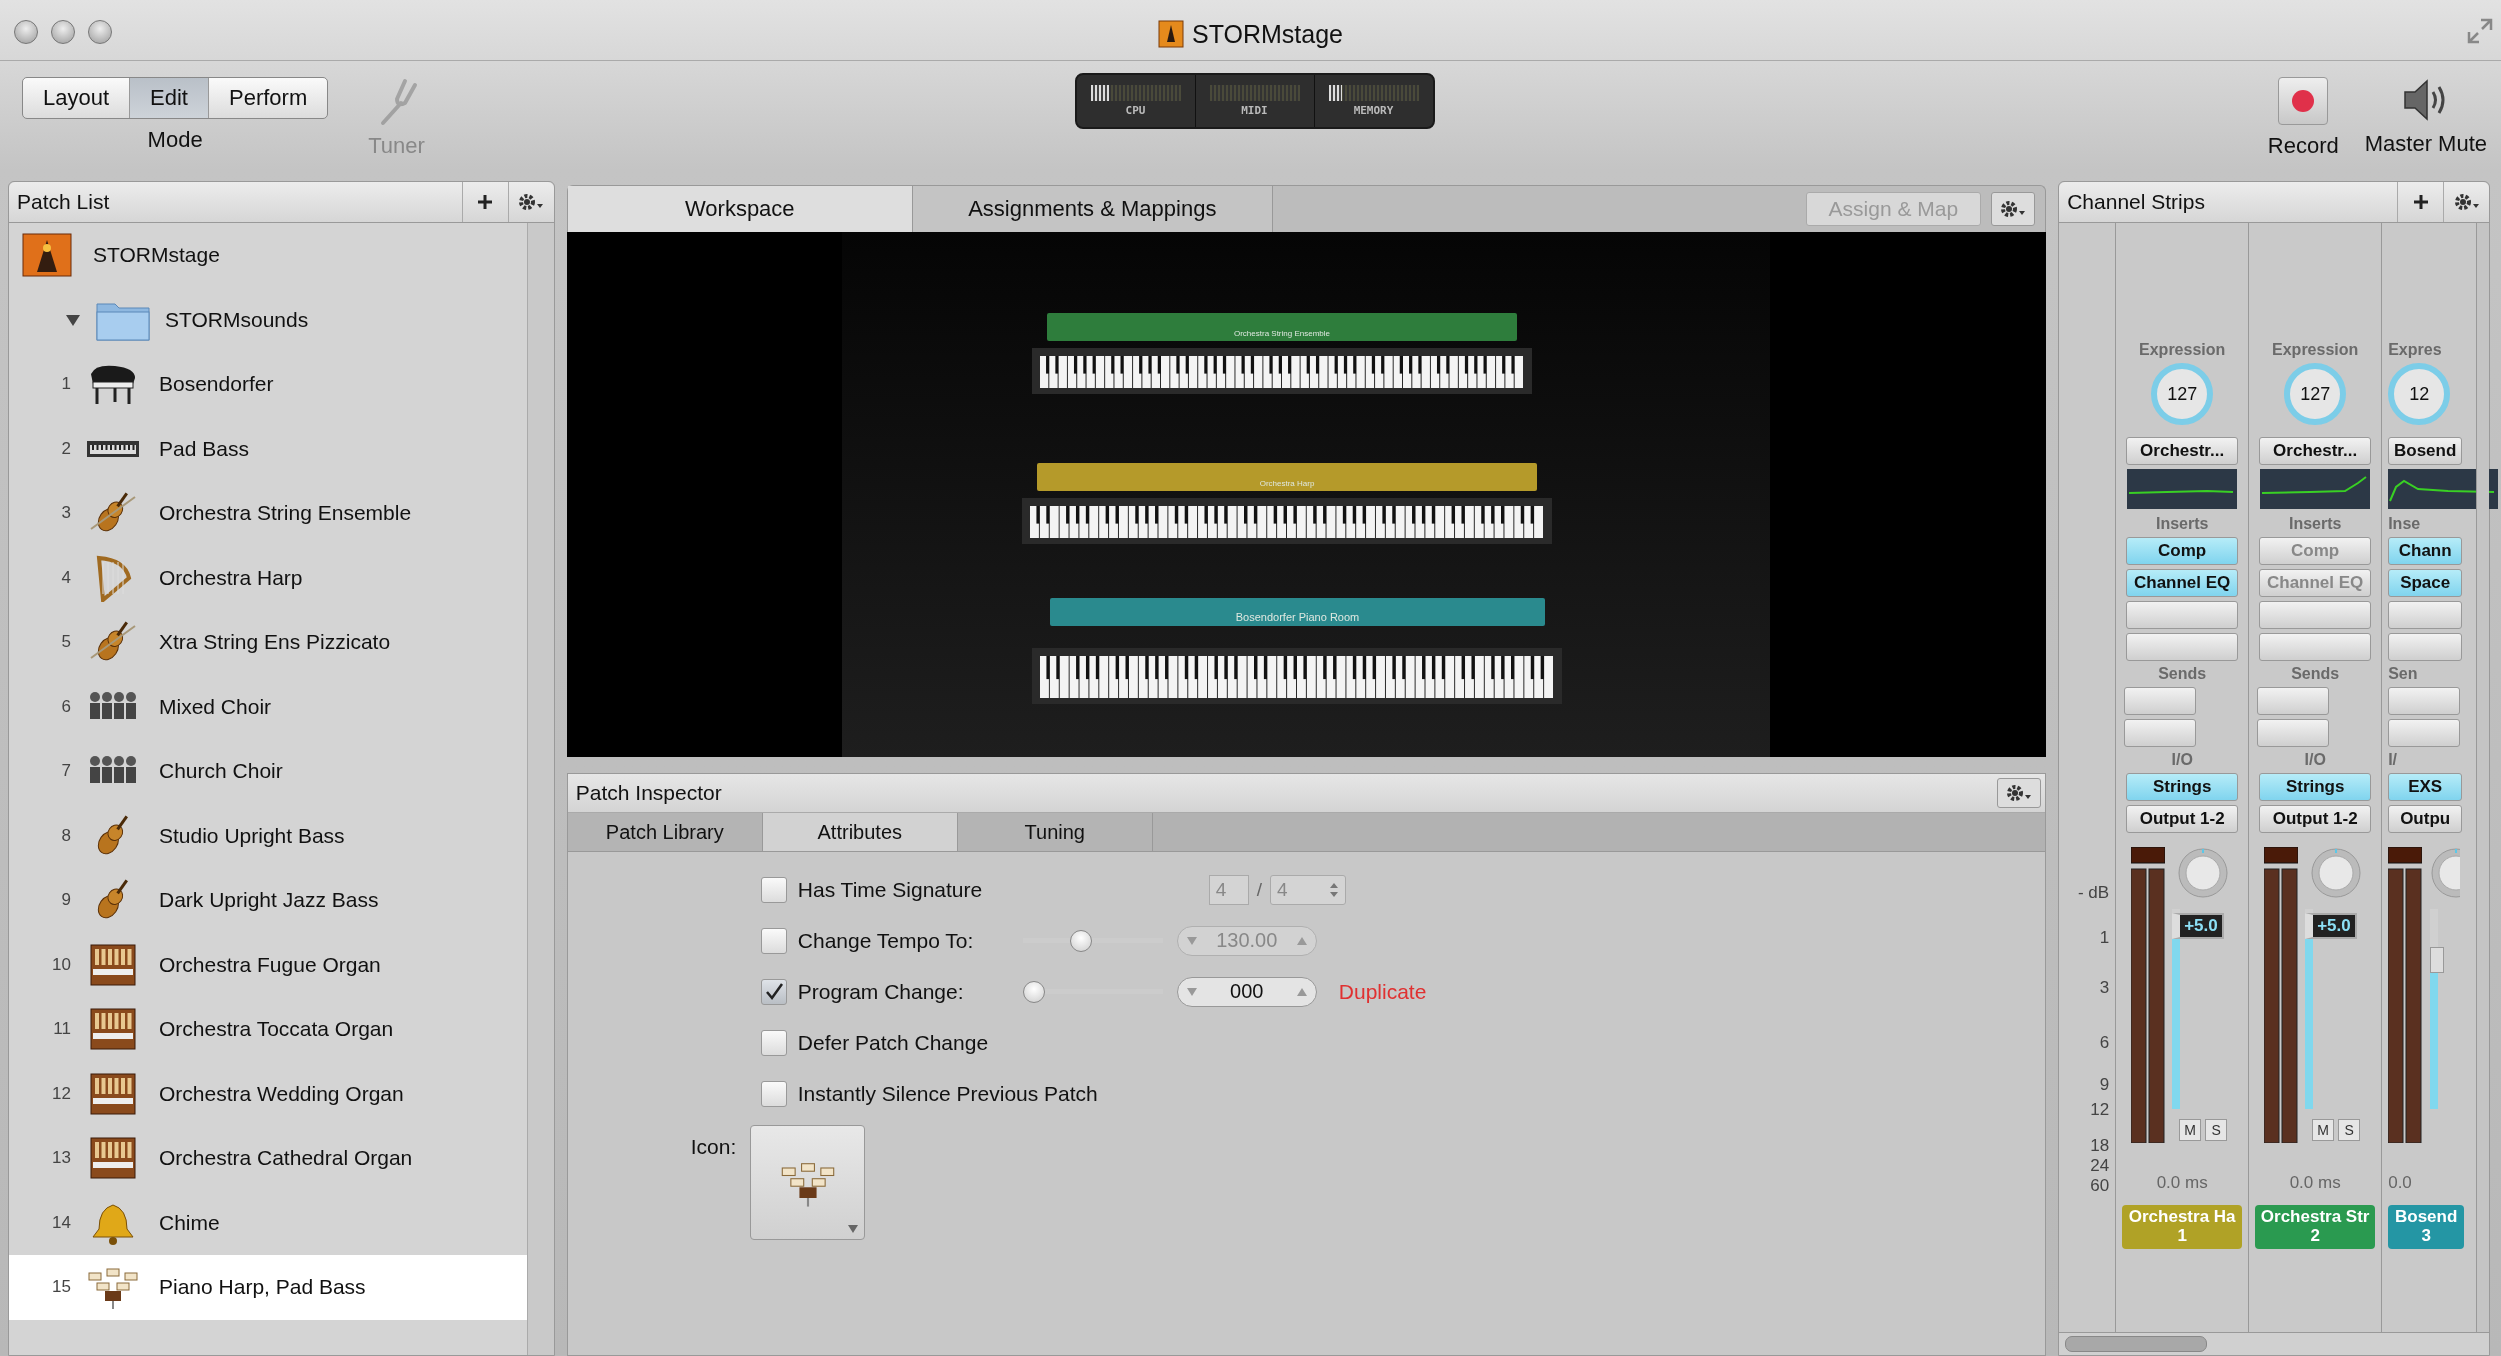 This screenshot has height=1356, width=2501. I want to click on checkbox-label: Has Time Signature, so click(890, 889).